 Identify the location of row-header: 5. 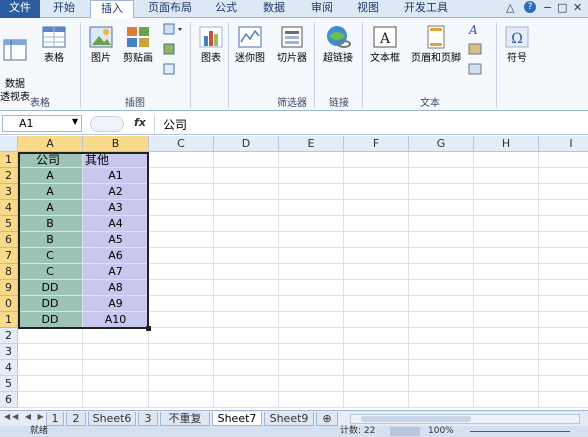
(9, 384).